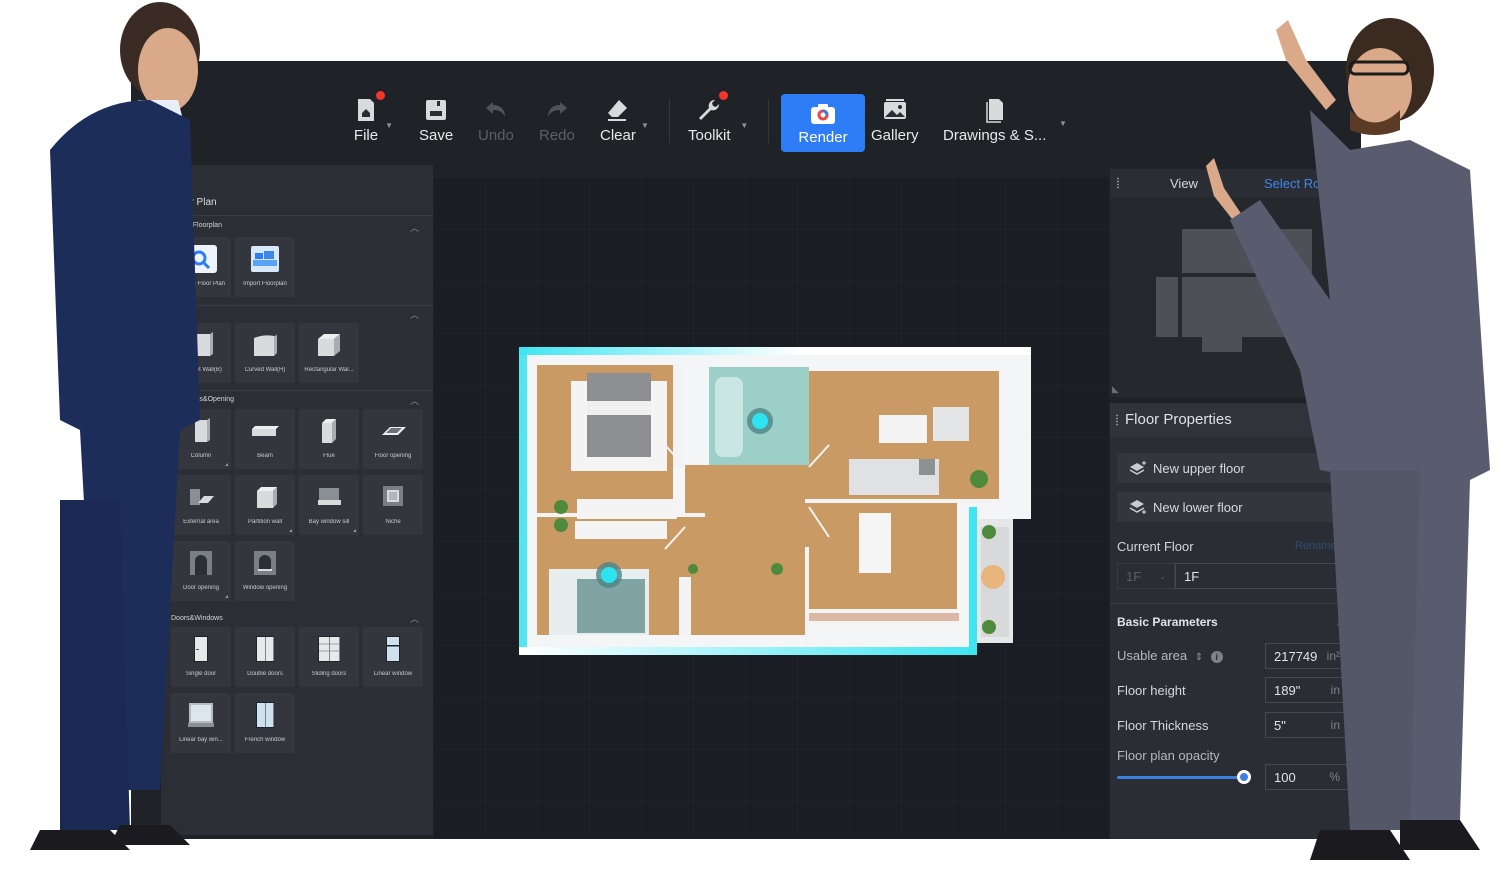 The image size is (1502, 896). What do you see at coordinates (895, 110) in the screenshot?
I see `gallery-icon` at bounding box center [895, 110].